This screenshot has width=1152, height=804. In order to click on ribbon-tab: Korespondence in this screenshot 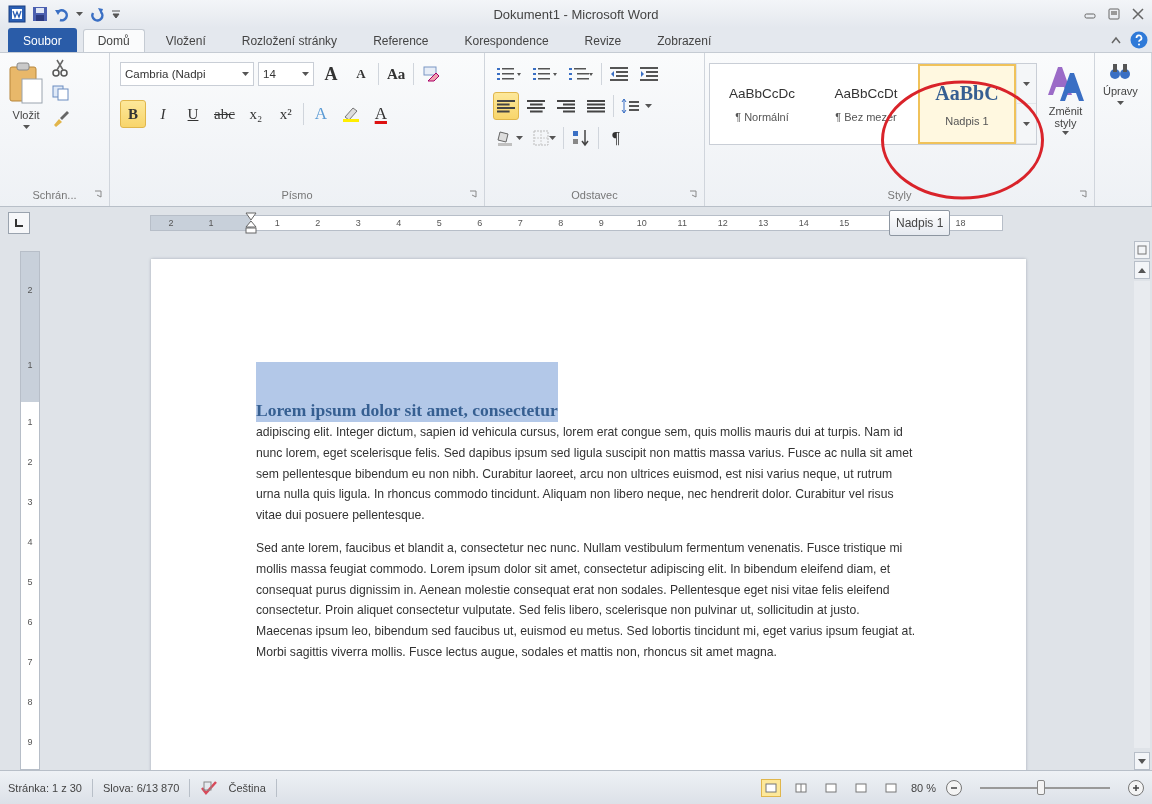, I will do `click(506, 40)`.